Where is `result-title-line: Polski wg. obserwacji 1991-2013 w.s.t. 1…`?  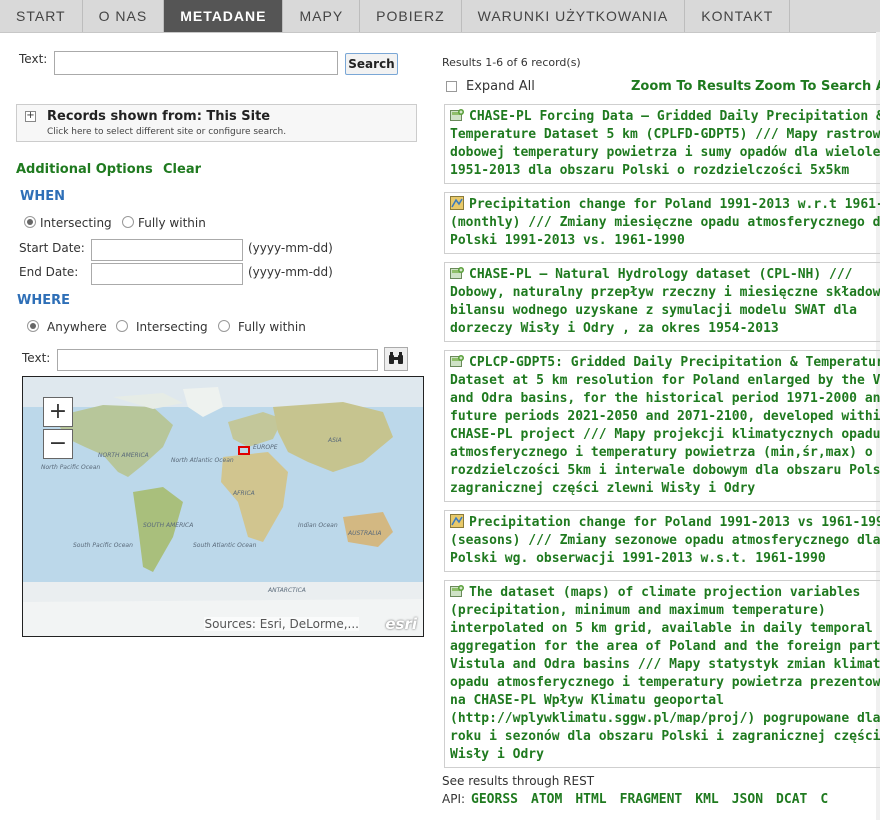 result-title-line: Polski wg. obserwacji 1991-2013 w.s.t. 1… is located at coordinates (638, 558).